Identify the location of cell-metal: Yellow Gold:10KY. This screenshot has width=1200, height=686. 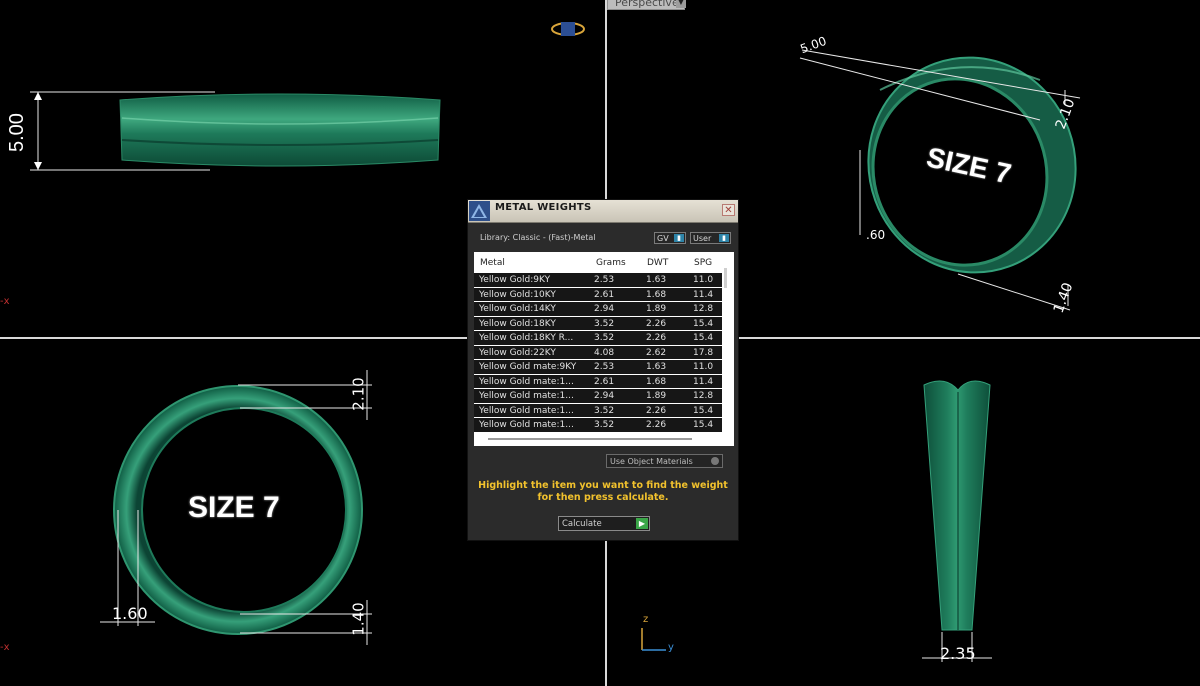
(517, 294).